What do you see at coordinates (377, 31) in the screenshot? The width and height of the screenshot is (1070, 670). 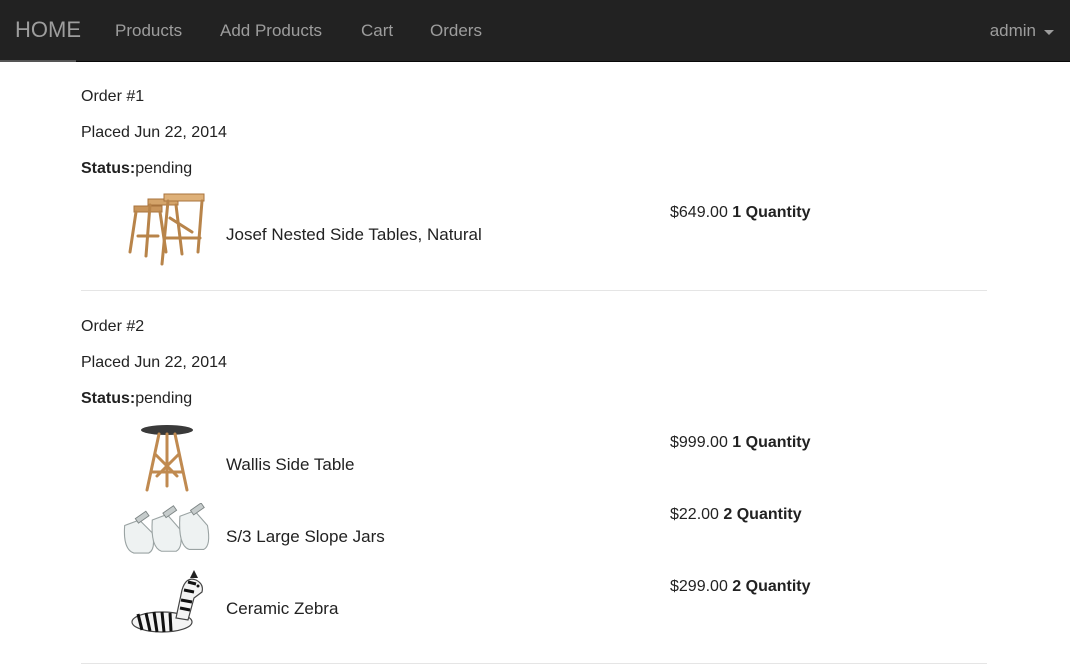 I see `nav-link-cart: Cart` at bounding box center [377, 31].